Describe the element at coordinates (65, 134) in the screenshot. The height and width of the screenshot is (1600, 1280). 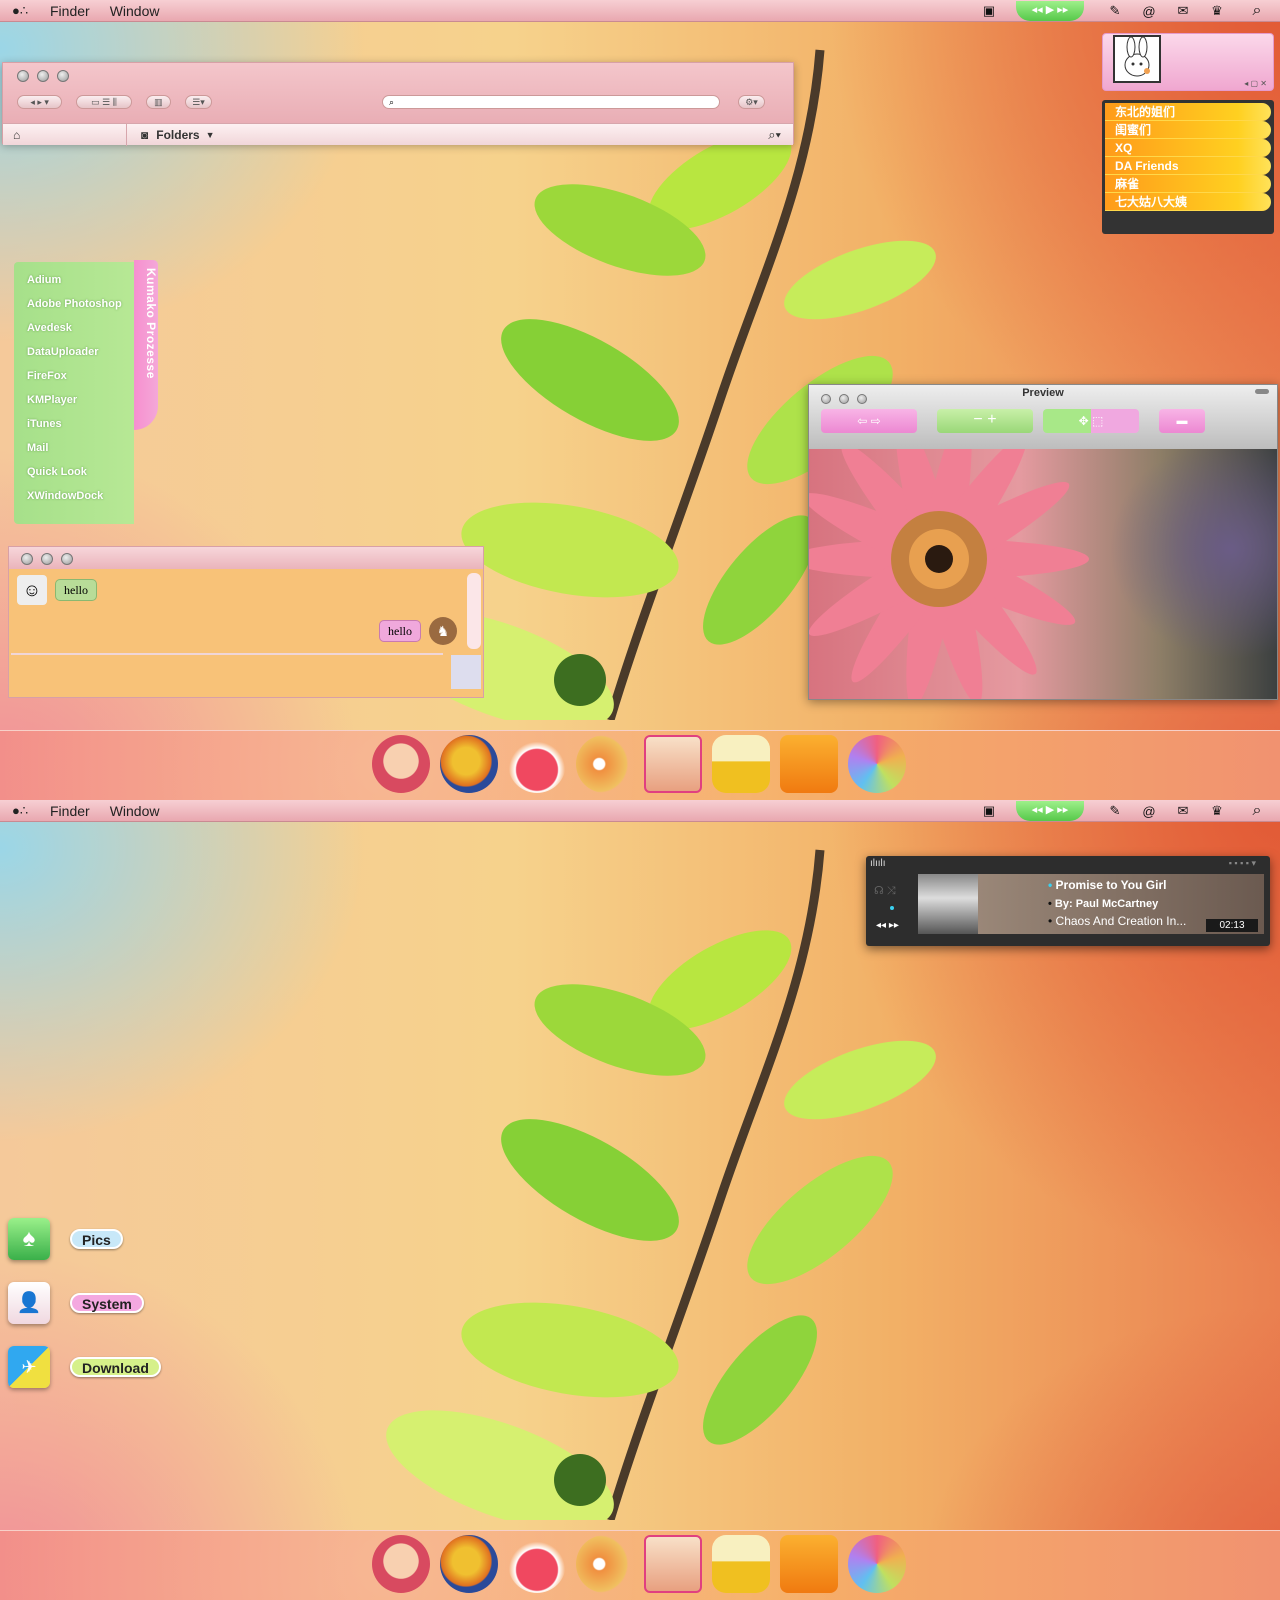
I see `home-icon: ⌂` at that location.